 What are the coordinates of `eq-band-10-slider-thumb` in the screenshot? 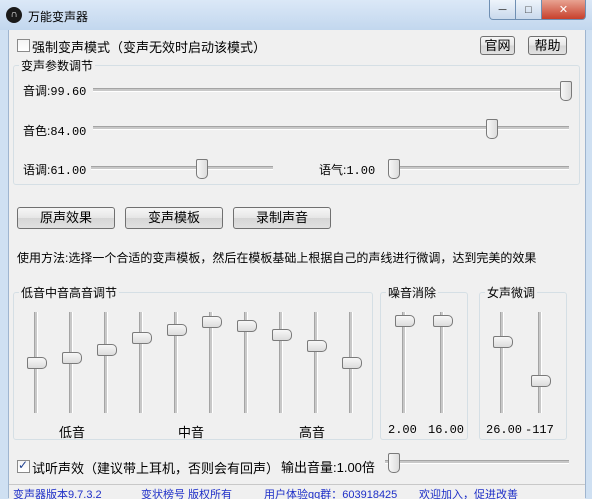 It's located at (352, 362).